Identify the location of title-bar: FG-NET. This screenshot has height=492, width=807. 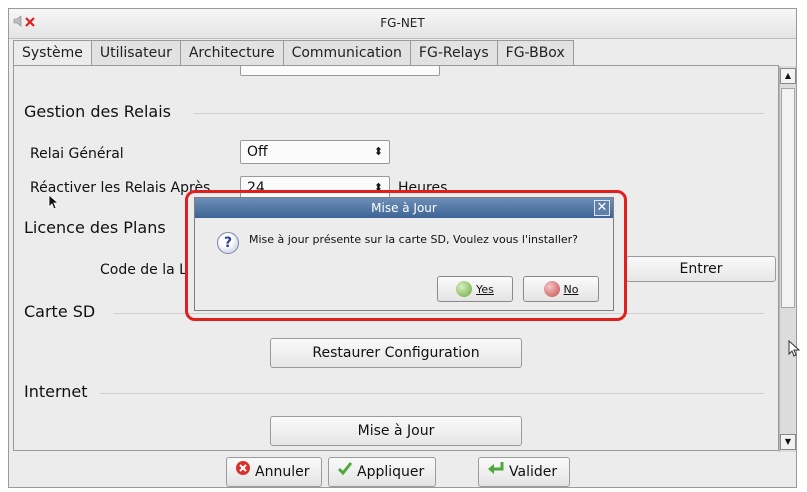
(402, 24).